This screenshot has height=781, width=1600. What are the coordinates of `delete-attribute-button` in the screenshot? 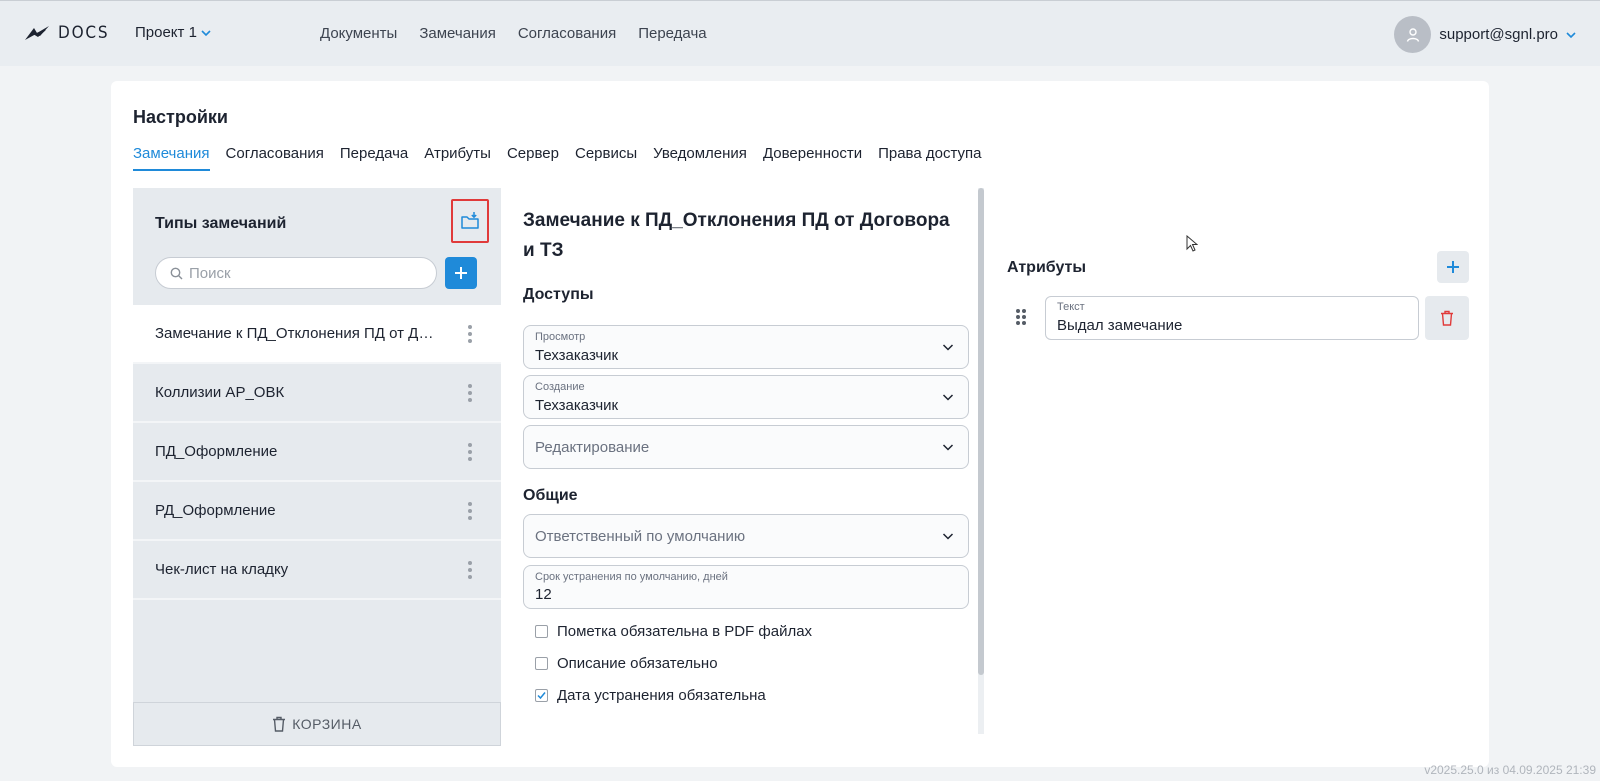 It's located at (1447, 318).